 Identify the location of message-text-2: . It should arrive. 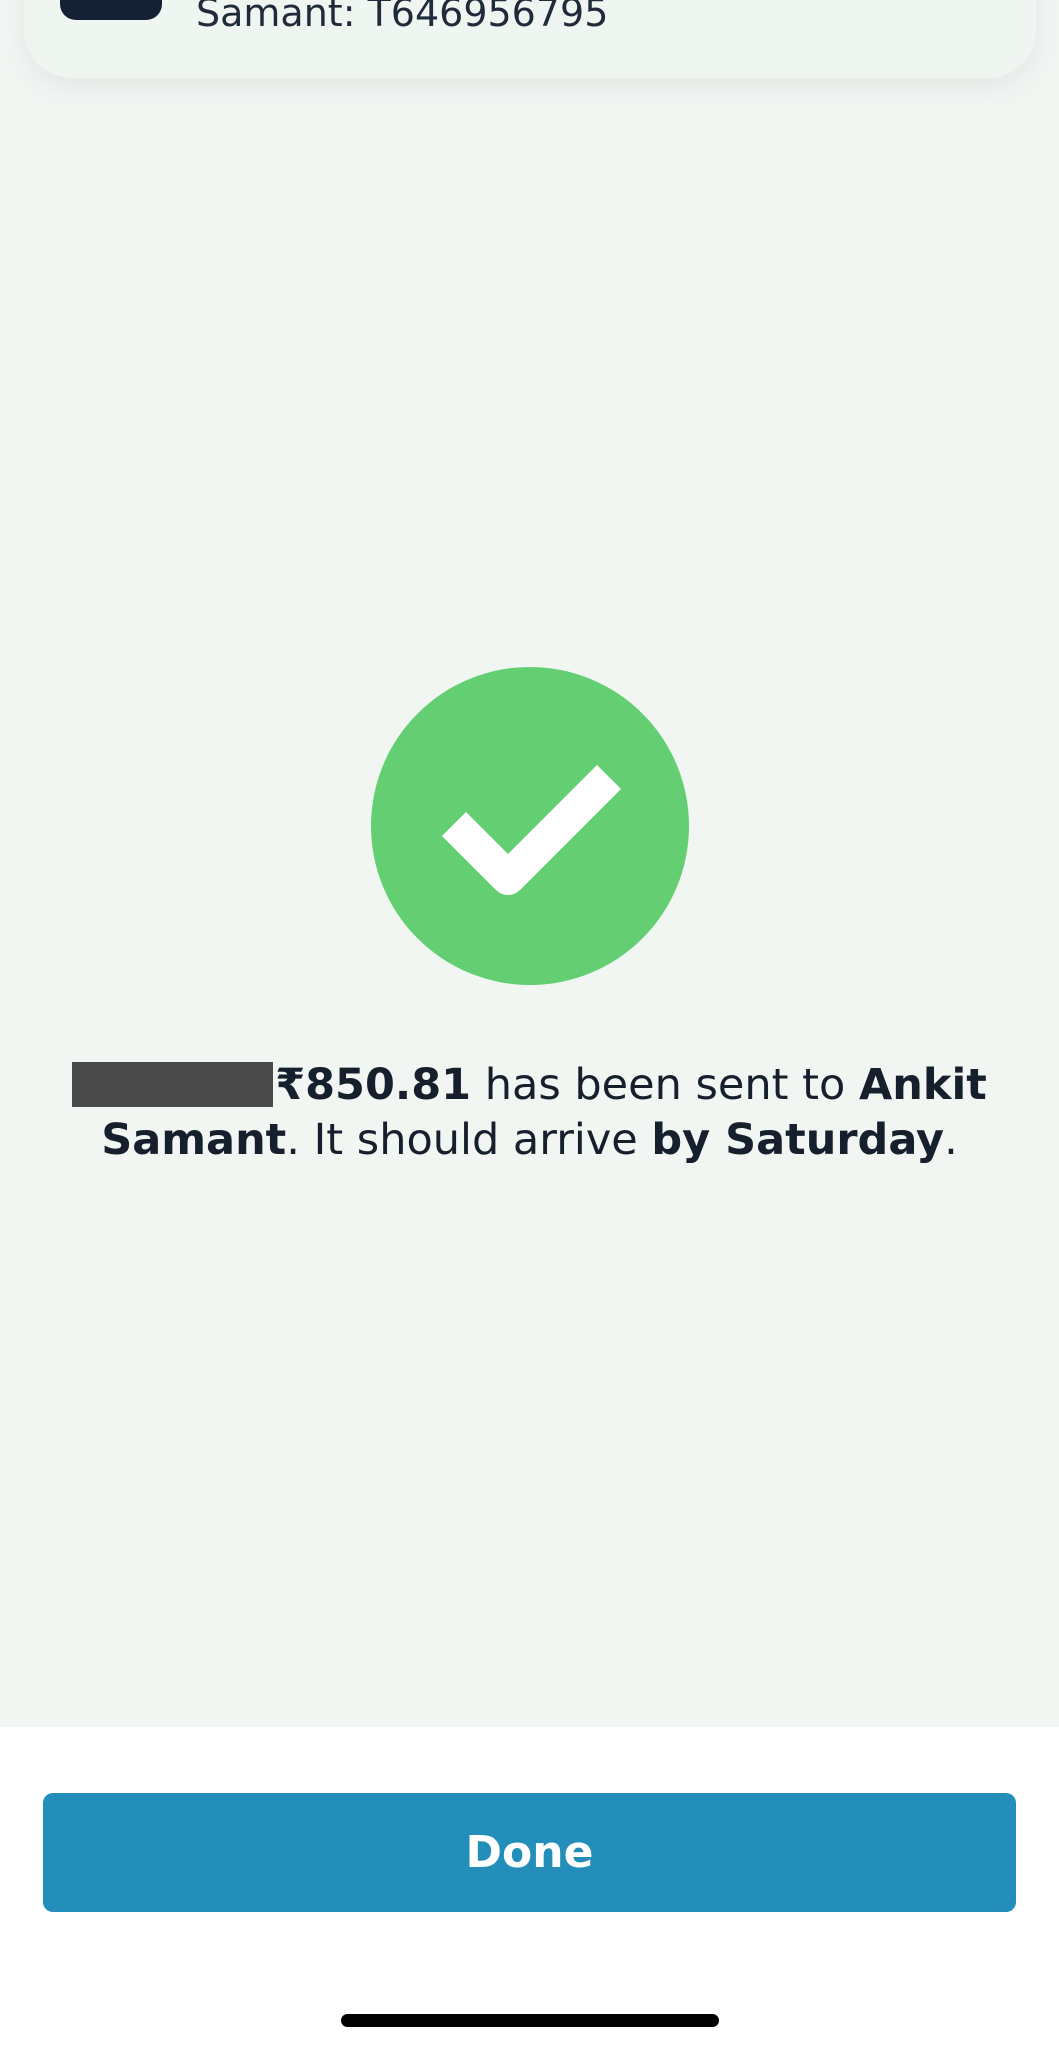
(469, 1140).